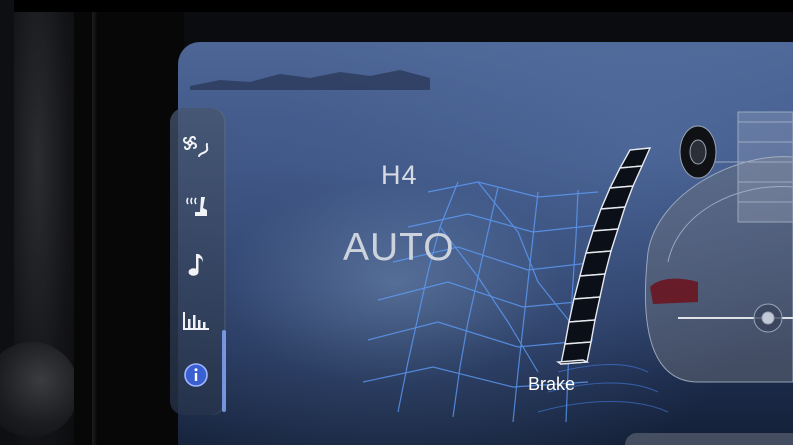 The width and height of the screenshot is (793, 445). I want to click on info-icon, so click(196, 375).